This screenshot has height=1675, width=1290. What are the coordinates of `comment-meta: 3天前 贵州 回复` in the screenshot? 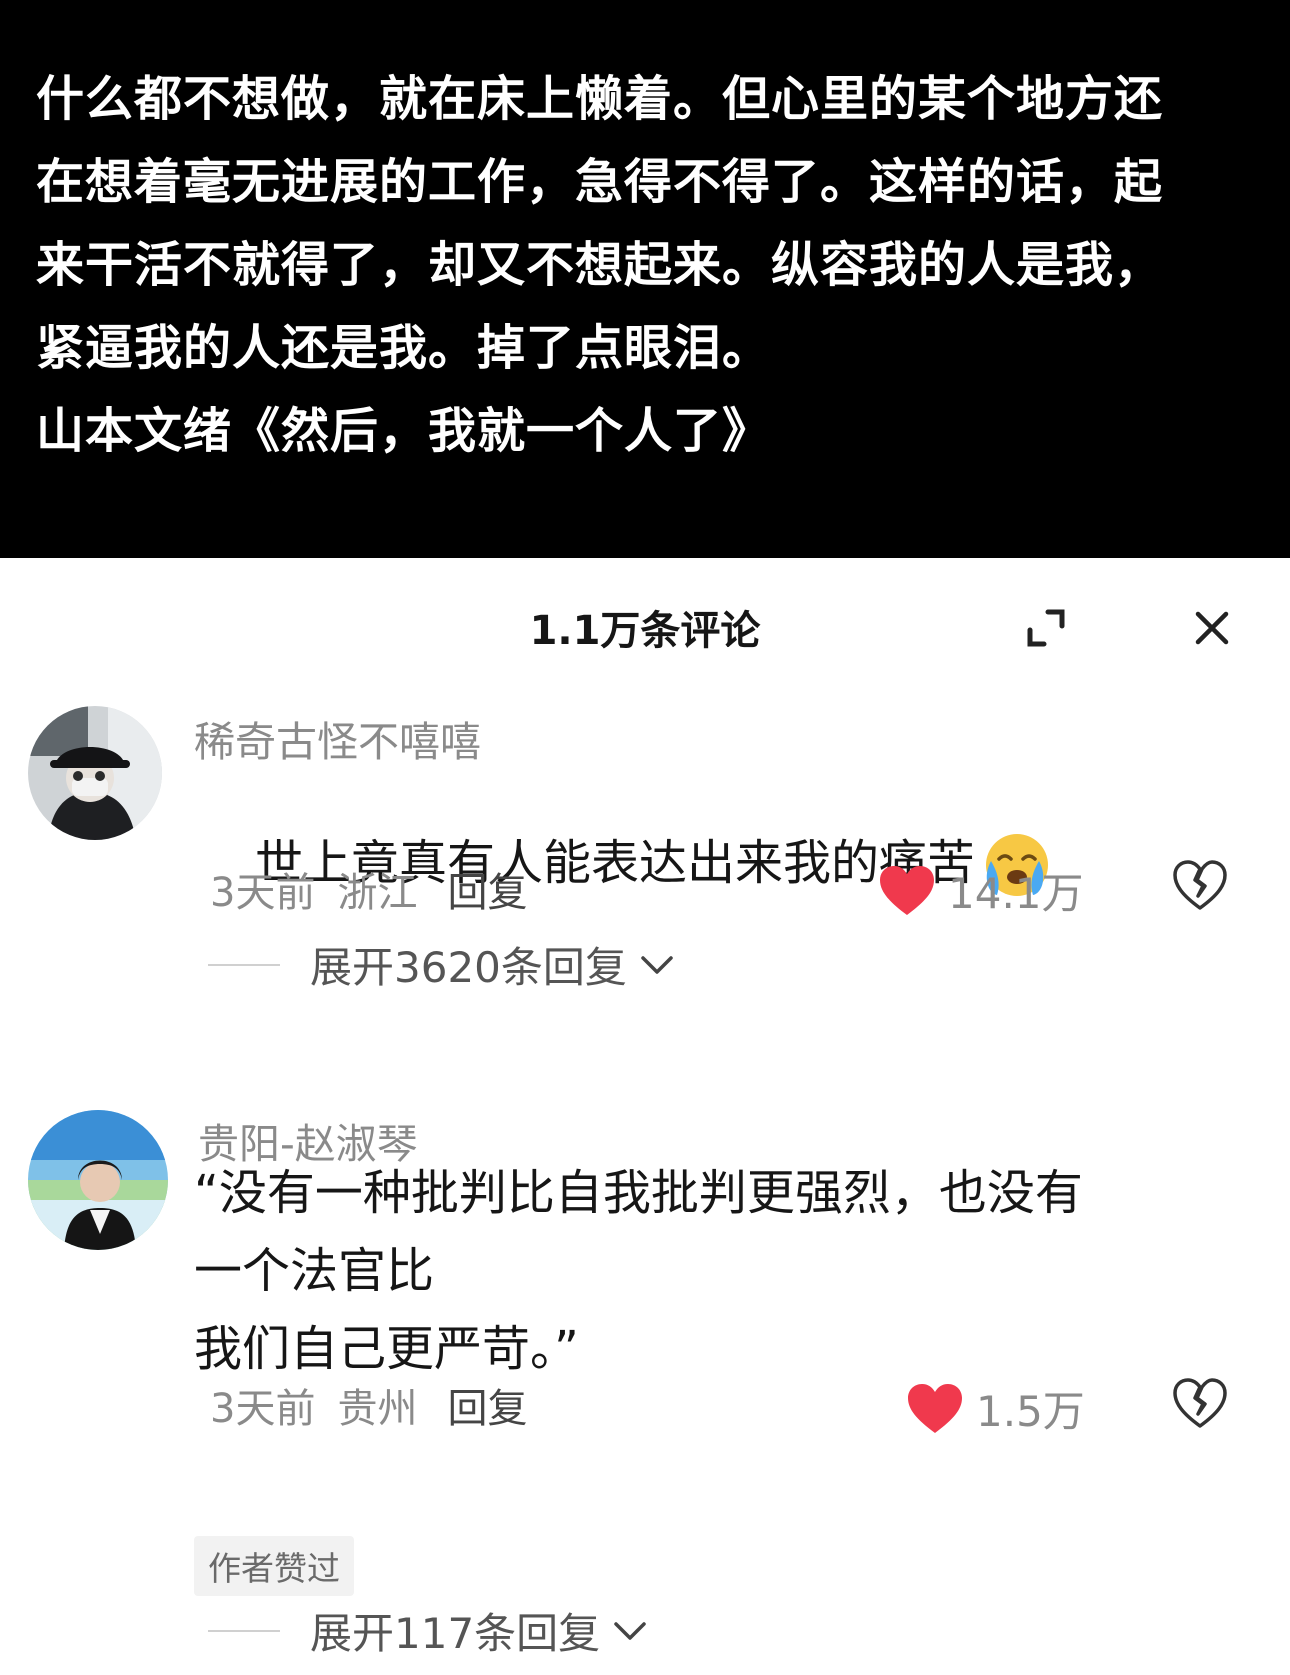 It's located at (368, 1405).